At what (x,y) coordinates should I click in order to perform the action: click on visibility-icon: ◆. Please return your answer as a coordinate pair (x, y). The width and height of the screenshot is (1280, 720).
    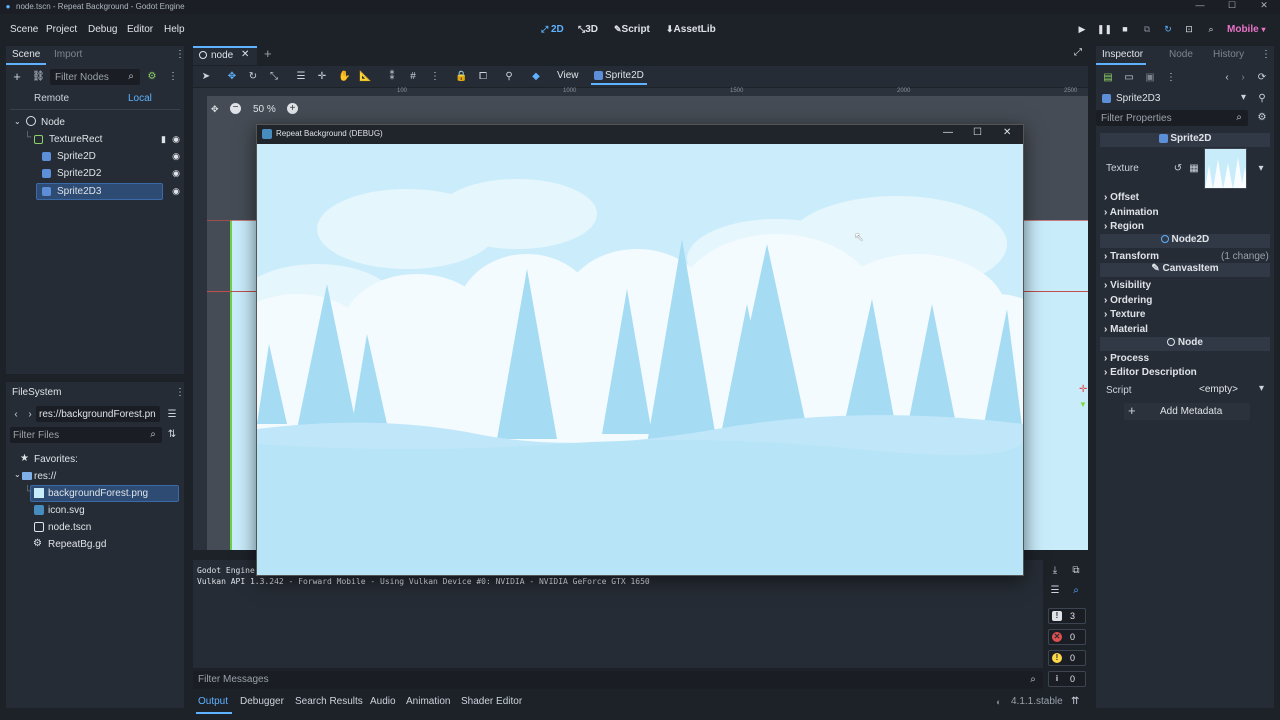
    Looking at the image, I should click on (536, 77).